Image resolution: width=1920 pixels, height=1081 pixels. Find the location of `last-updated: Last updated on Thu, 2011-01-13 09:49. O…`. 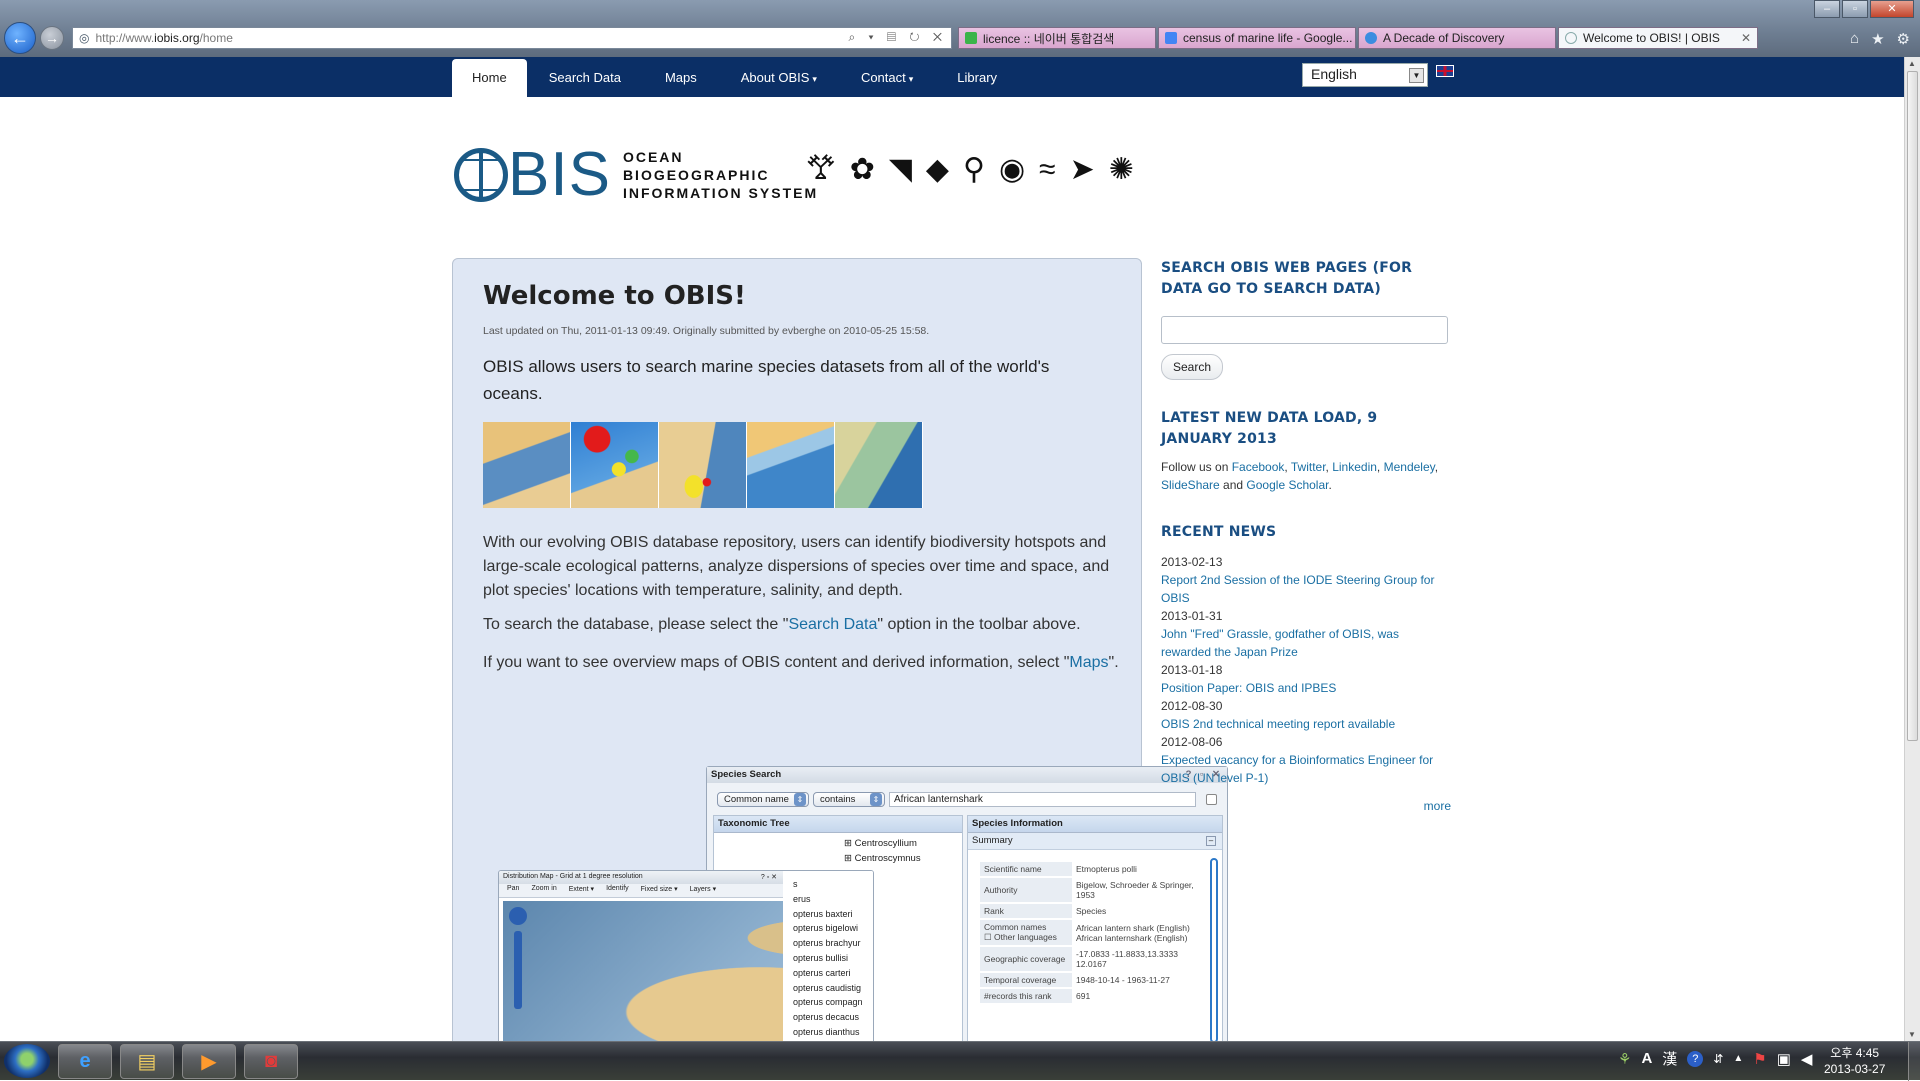

last-updated: Last updated on Thu, 2011-01-13 09:49. O… is located at coordinates (706, 331).